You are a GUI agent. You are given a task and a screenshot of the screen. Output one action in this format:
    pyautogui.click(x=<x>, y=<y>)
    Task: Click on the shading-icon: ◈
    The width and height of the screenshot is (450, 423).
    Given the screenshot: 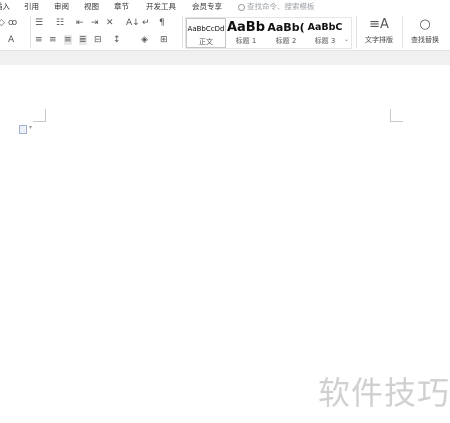 What is the action you would take?
    pyautogui.click(x=144, y=40)
    